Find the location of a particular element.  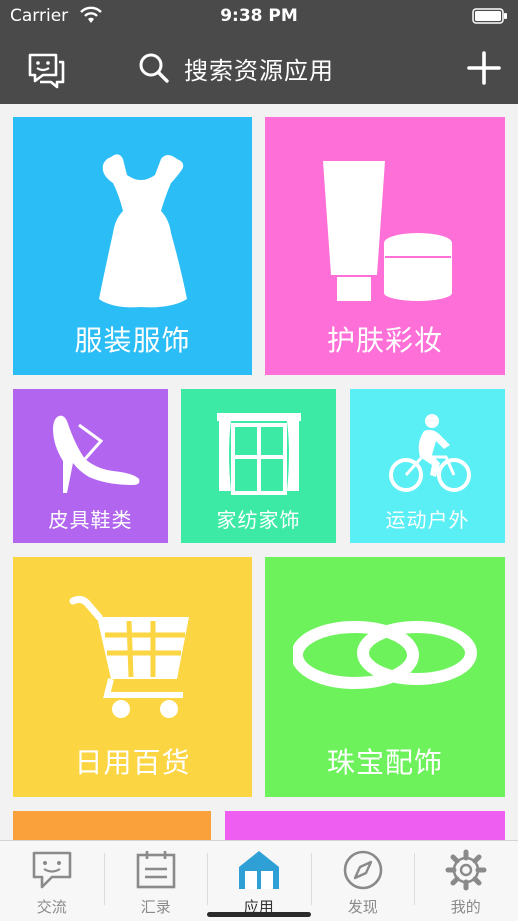

tab-apps: 应用 is located at coordinates (259, 881).